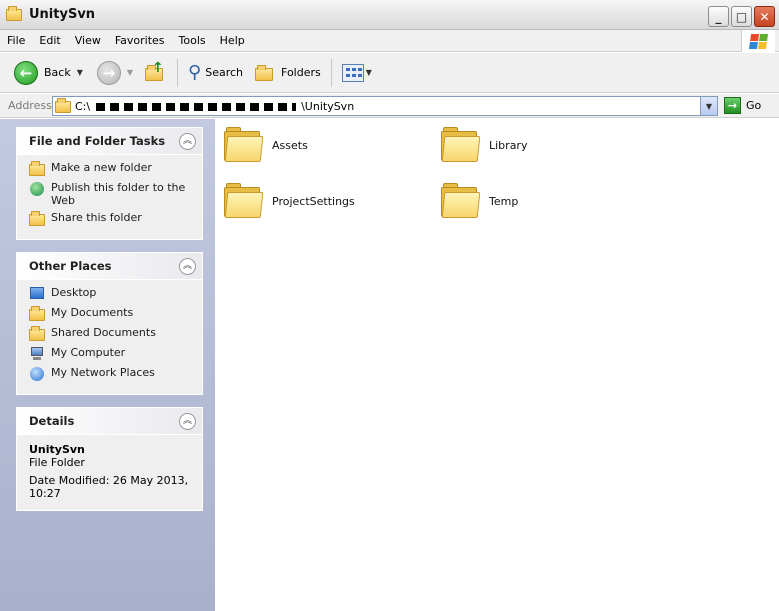 The image size is (779, 611). Describe the element at coordinates (109, 421) in the screenshot. I see `panel-header: Details ︽` at that location.